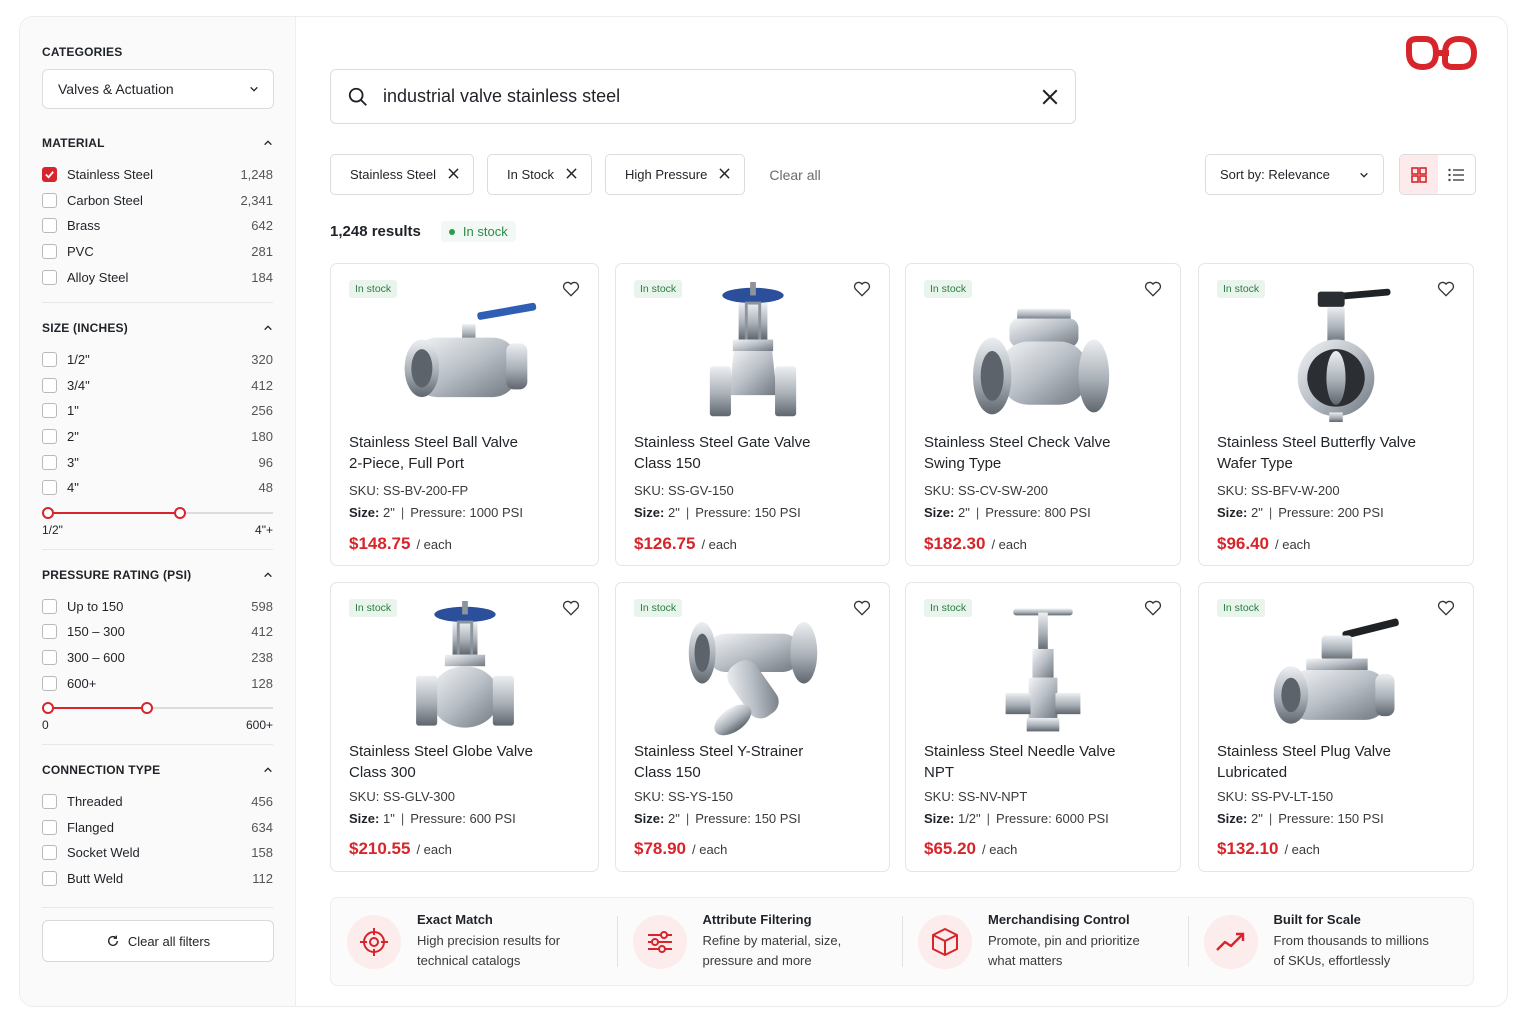 Image resolution: width=1536 pixels, height=1024 pixels. What do you see at coordinates (755, 453) in the screenshot?
I see `product-title: Stainless Steel Gate Valve Class 150` at bounding box center [755, 453].